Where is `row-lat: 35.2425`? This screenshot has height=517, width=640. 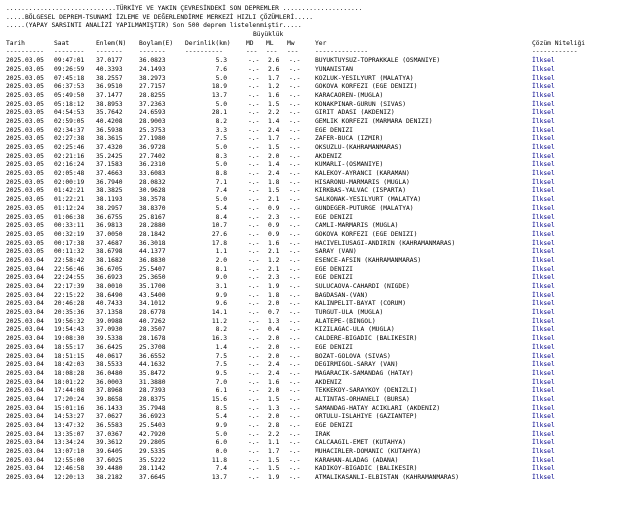 row-lat: 35.2425 is located at coordinates (109, 156).